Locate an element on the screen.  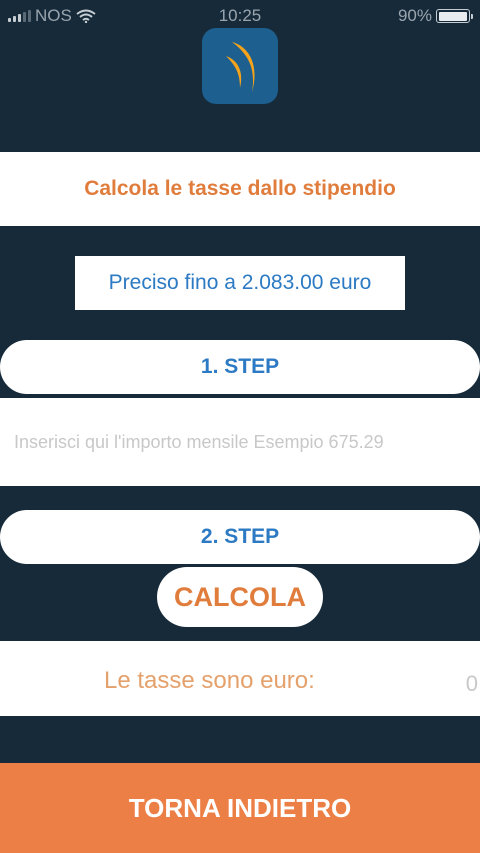
app-logo is located at coordinates (240, 66).